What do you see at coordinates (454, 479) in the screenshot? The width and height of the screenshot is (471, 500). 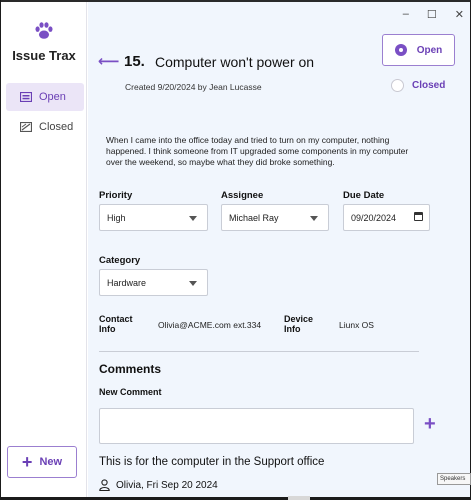 I see `speakers-tooltip: Speakers` at bounding box center [454, 479].